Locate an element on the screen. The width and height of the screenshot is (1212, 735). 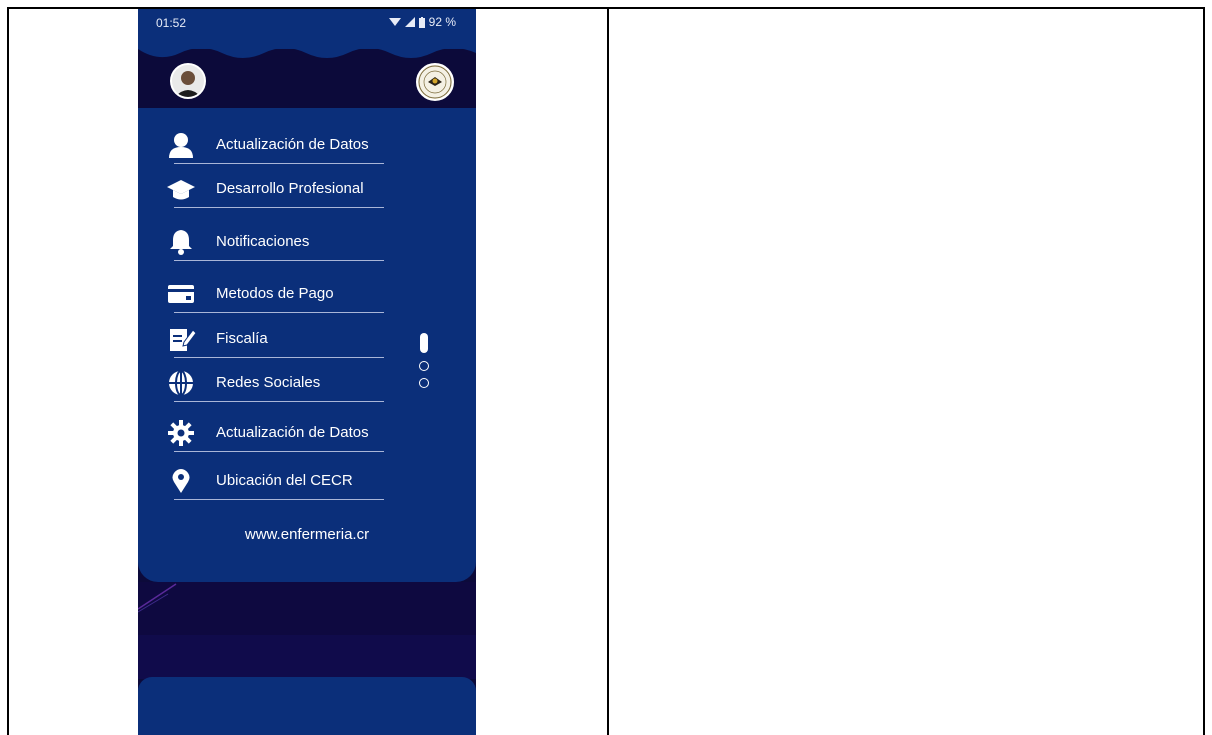
website-link: www.enfermeria.cr is located at coordinates (307, 534).